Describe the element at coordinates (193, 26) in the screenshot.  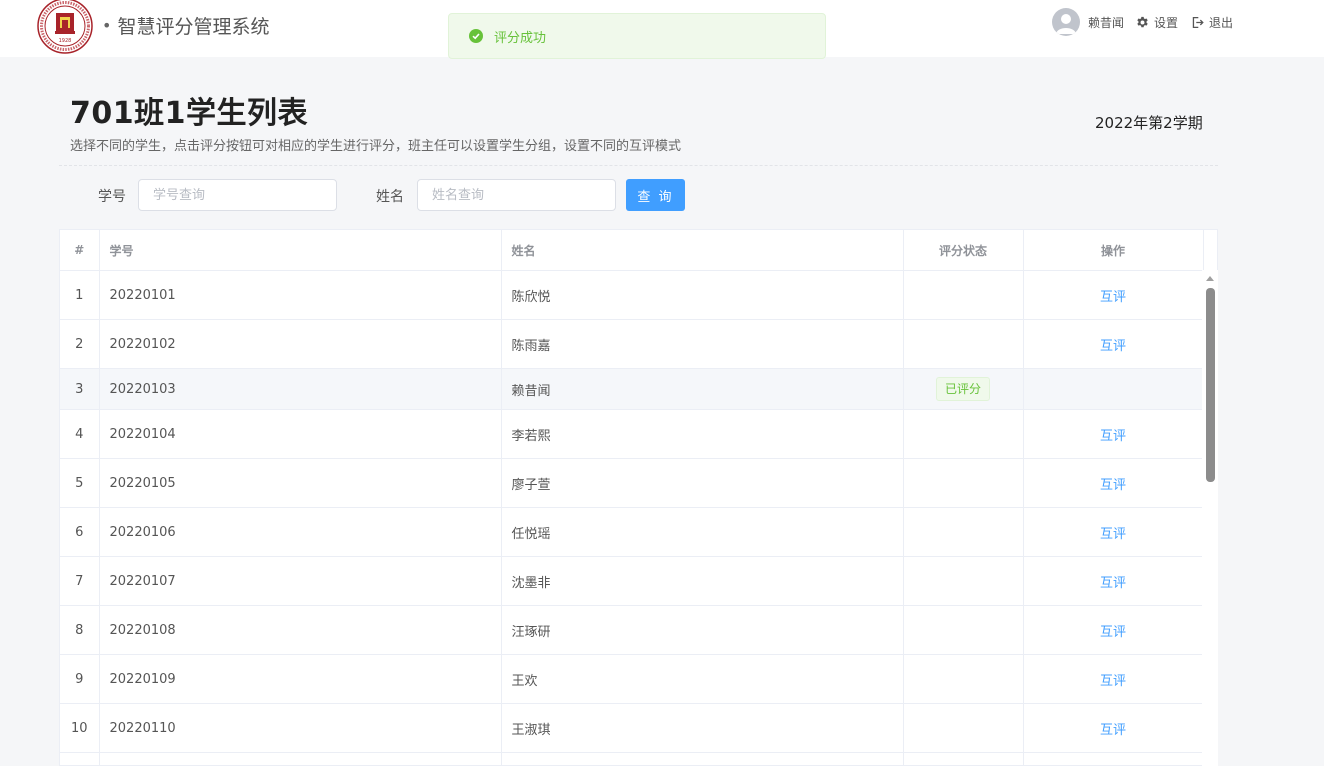
I see `app-title-text: 智慧评分管理系统` at that location.